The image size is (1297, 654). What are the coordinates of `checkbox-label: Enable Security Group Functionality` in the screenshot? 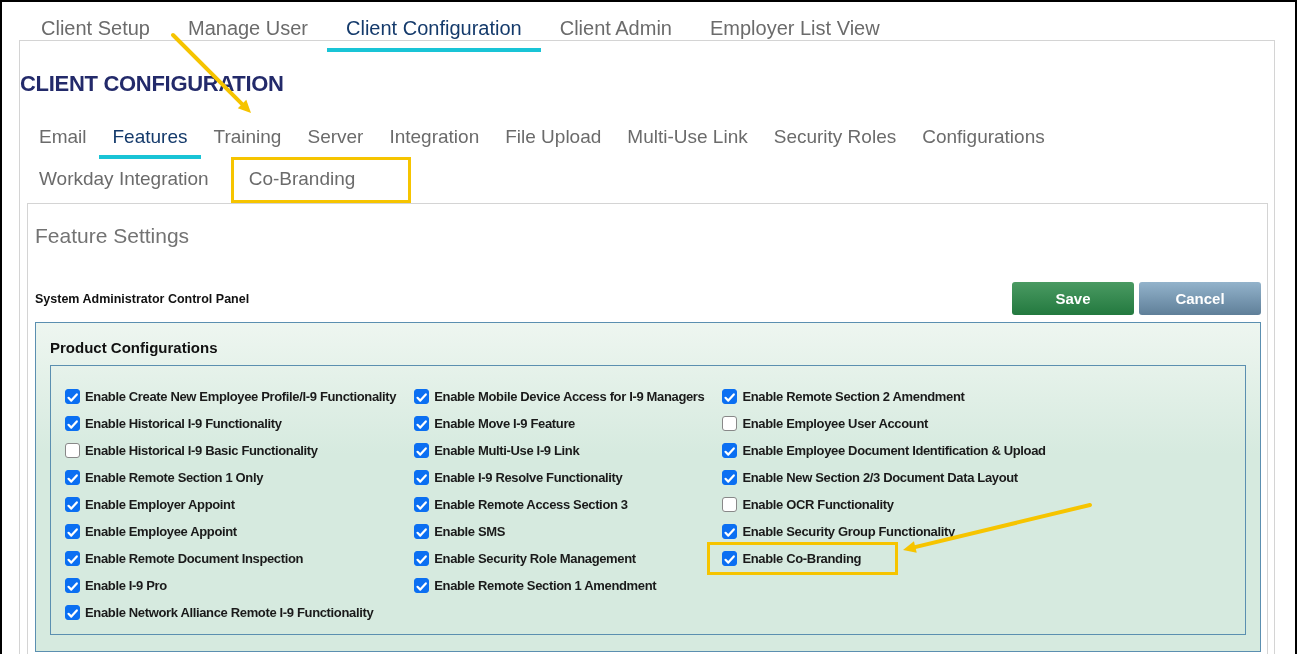 It's located at (848, 531).